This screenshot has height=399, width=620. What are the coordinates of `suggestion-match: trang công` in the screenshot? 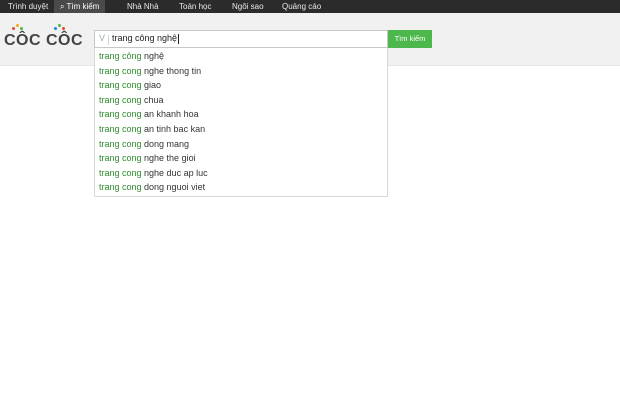 It's located at (120, 56).